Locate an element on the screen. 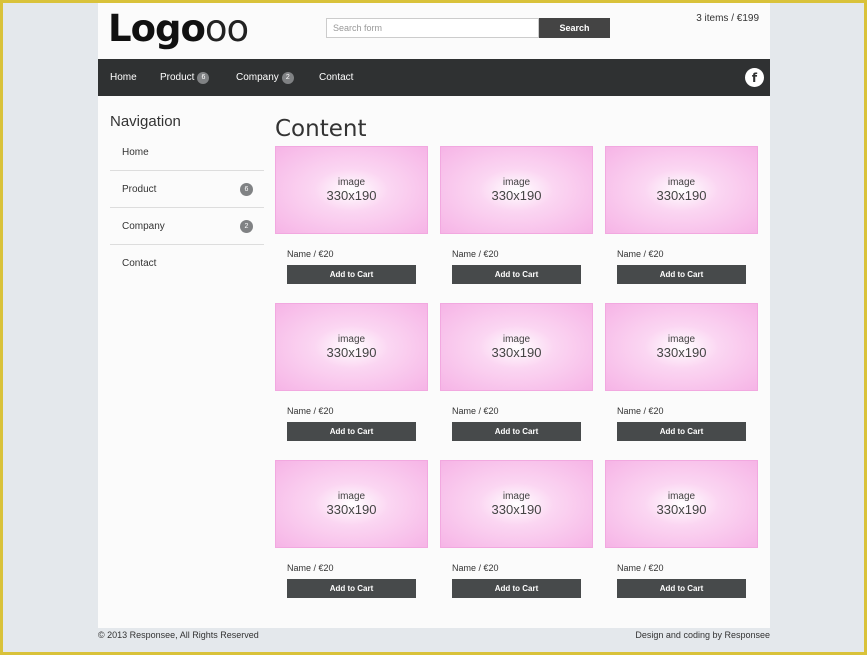  main-navbar: Home Product 6 Company 2 Contact f is located at coordinates (434, 77).